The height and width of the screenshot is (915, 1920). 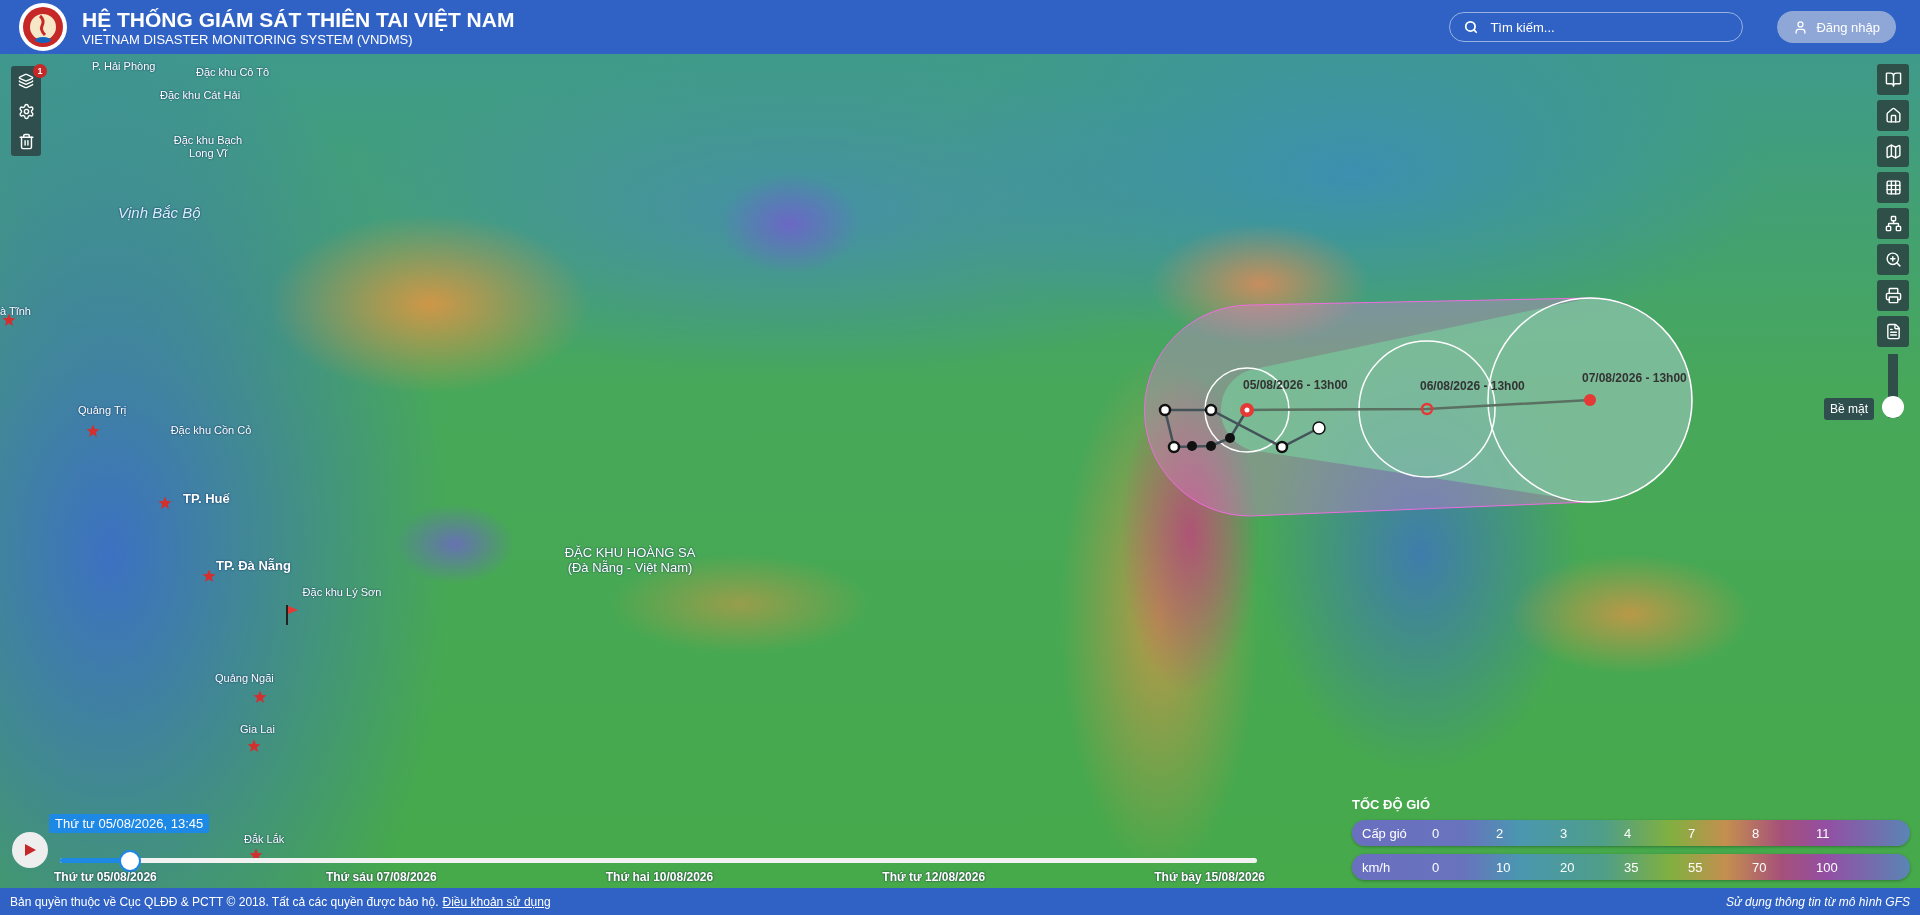 What do you see at coordinates (233, 72) in the screenshot?
I see `map-place-label: Đặc khu Cô Tô` at bounding box center [233, 72].